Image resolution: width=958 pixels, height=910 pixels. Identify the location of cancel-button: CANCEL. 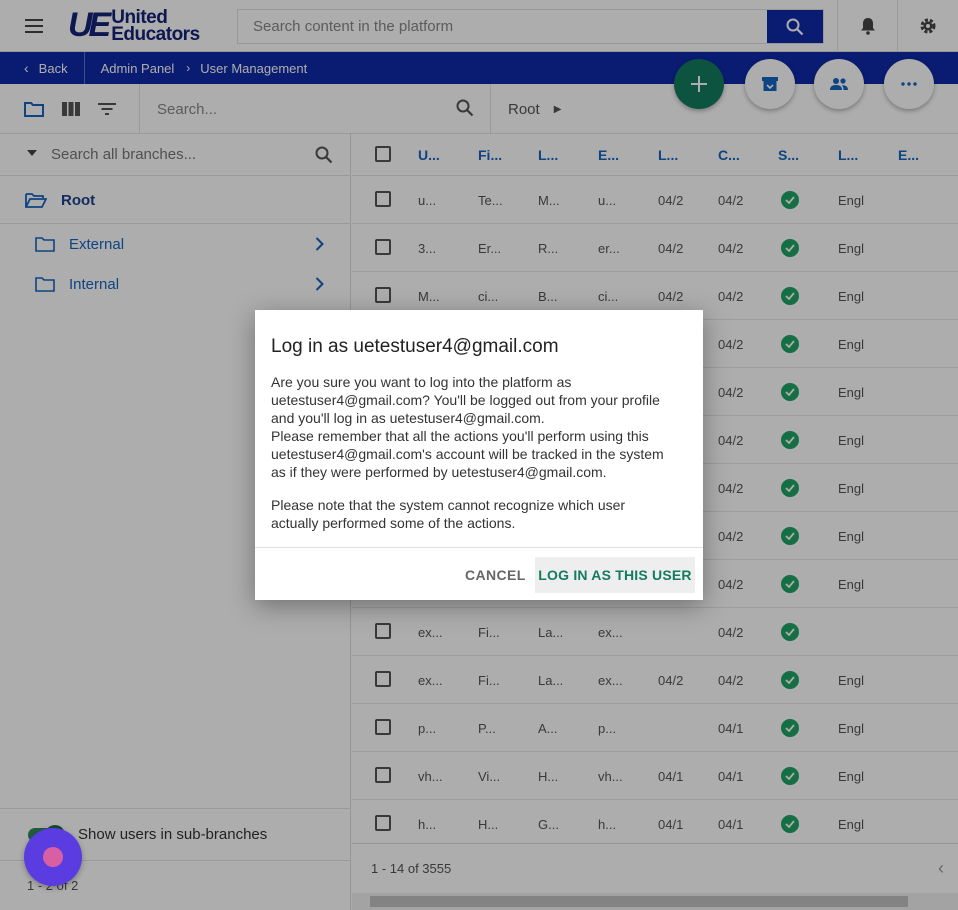
(495, 575).